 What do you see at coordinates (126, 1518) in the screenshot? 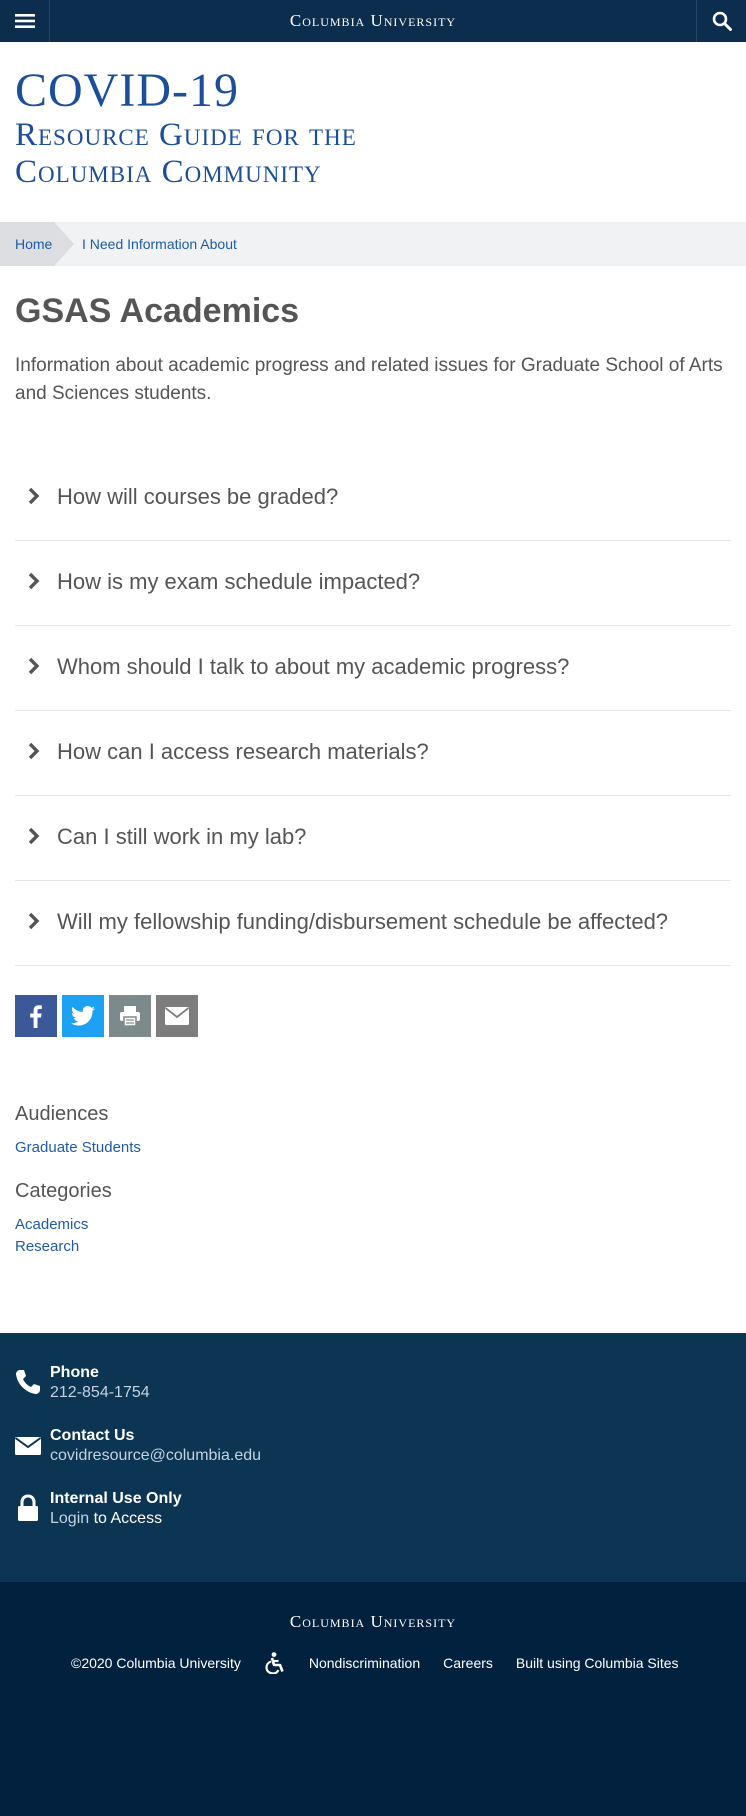
I see `login-tail-text: to Access` at bounding box center [126, 1518].